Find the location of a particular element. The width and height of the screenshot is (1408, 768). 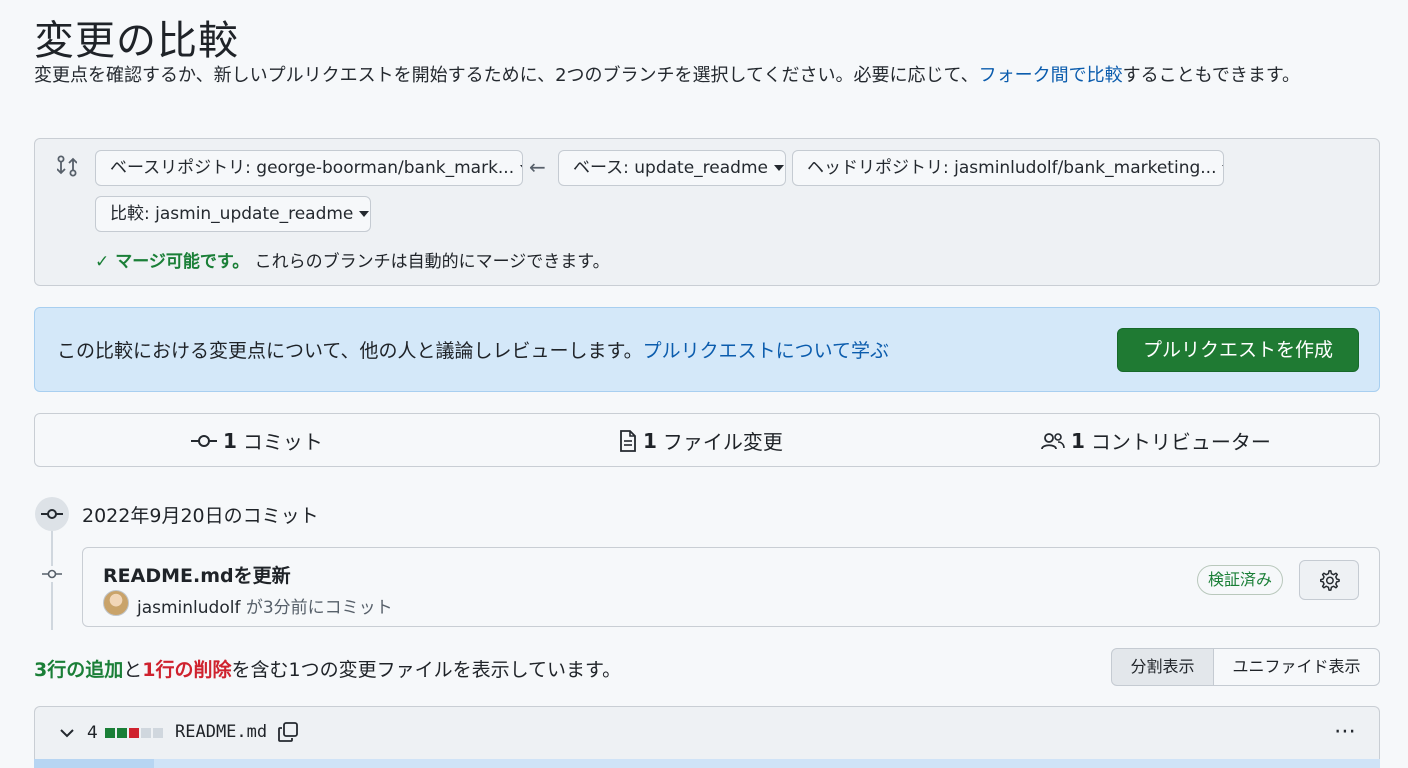

commit-node-icon is located at coordinates (52, 574).